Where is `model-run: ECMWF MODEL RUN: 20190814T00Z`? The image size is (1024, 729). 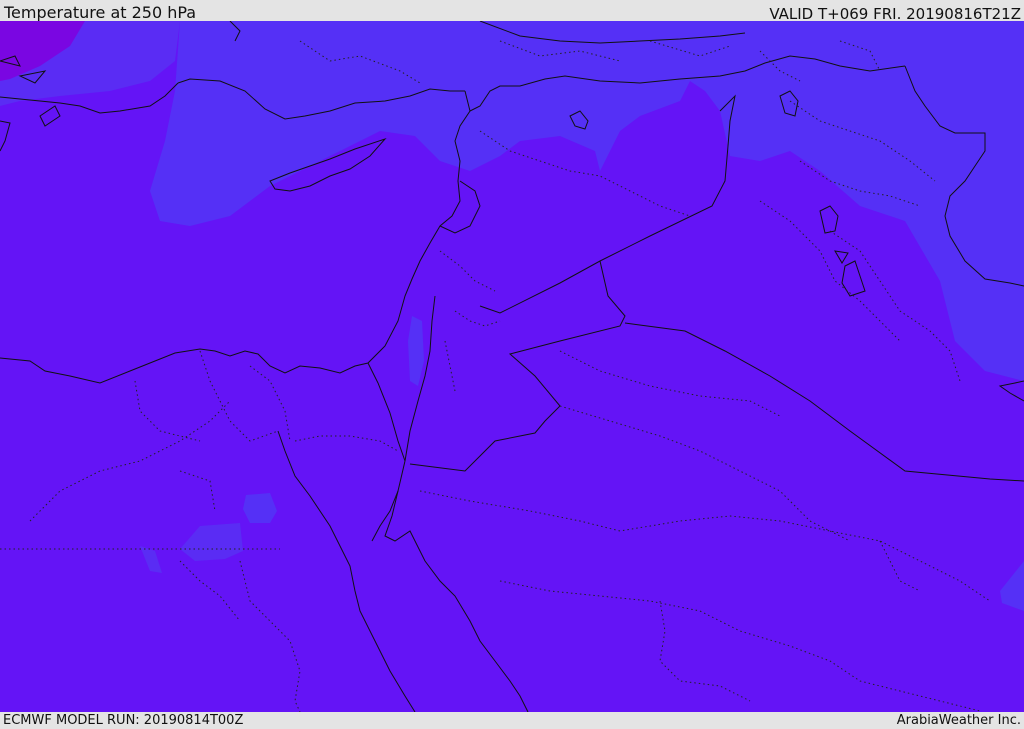
model-run: ECMWF MODEL RUN: 20190814T00Z is located at coordinates (123, 720).